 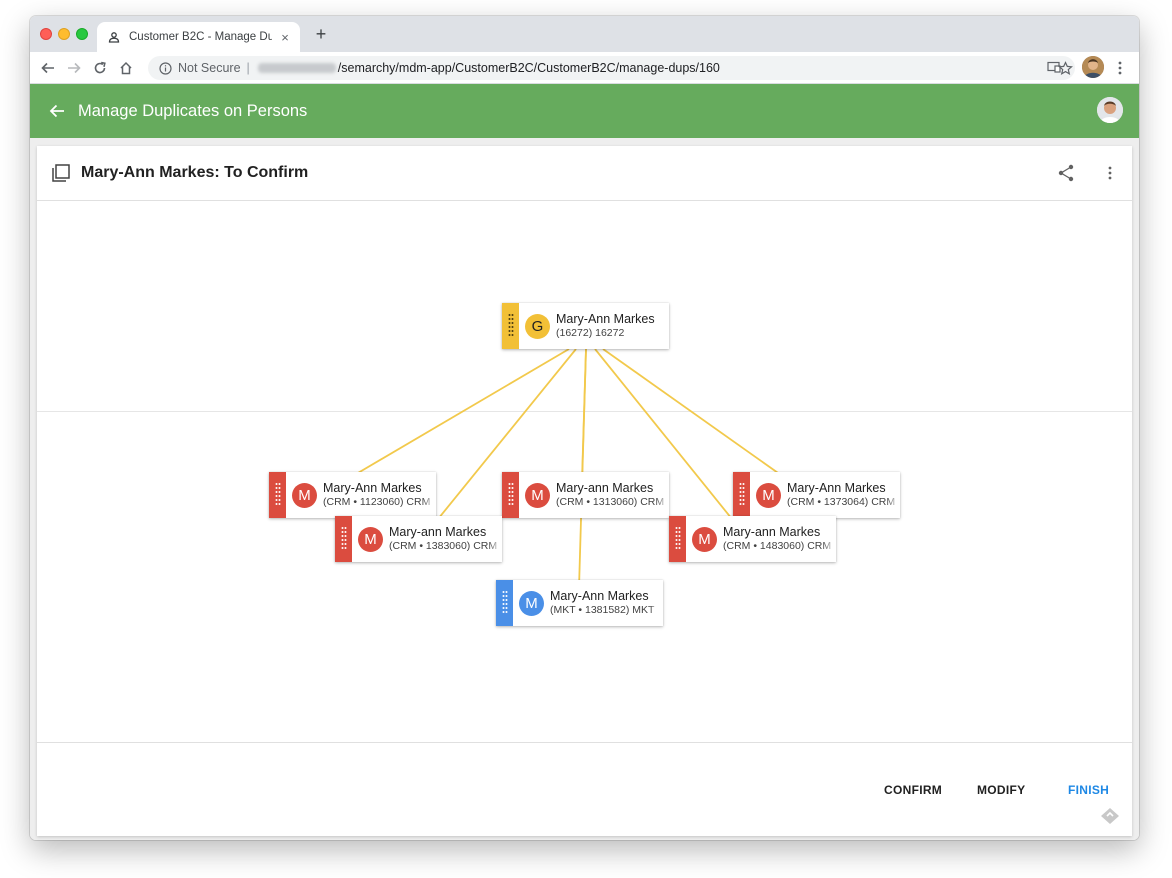 What do you see at coordinates (165, 68) in the screenshot?
I see `info-icon` at bounding box center [165, 68].